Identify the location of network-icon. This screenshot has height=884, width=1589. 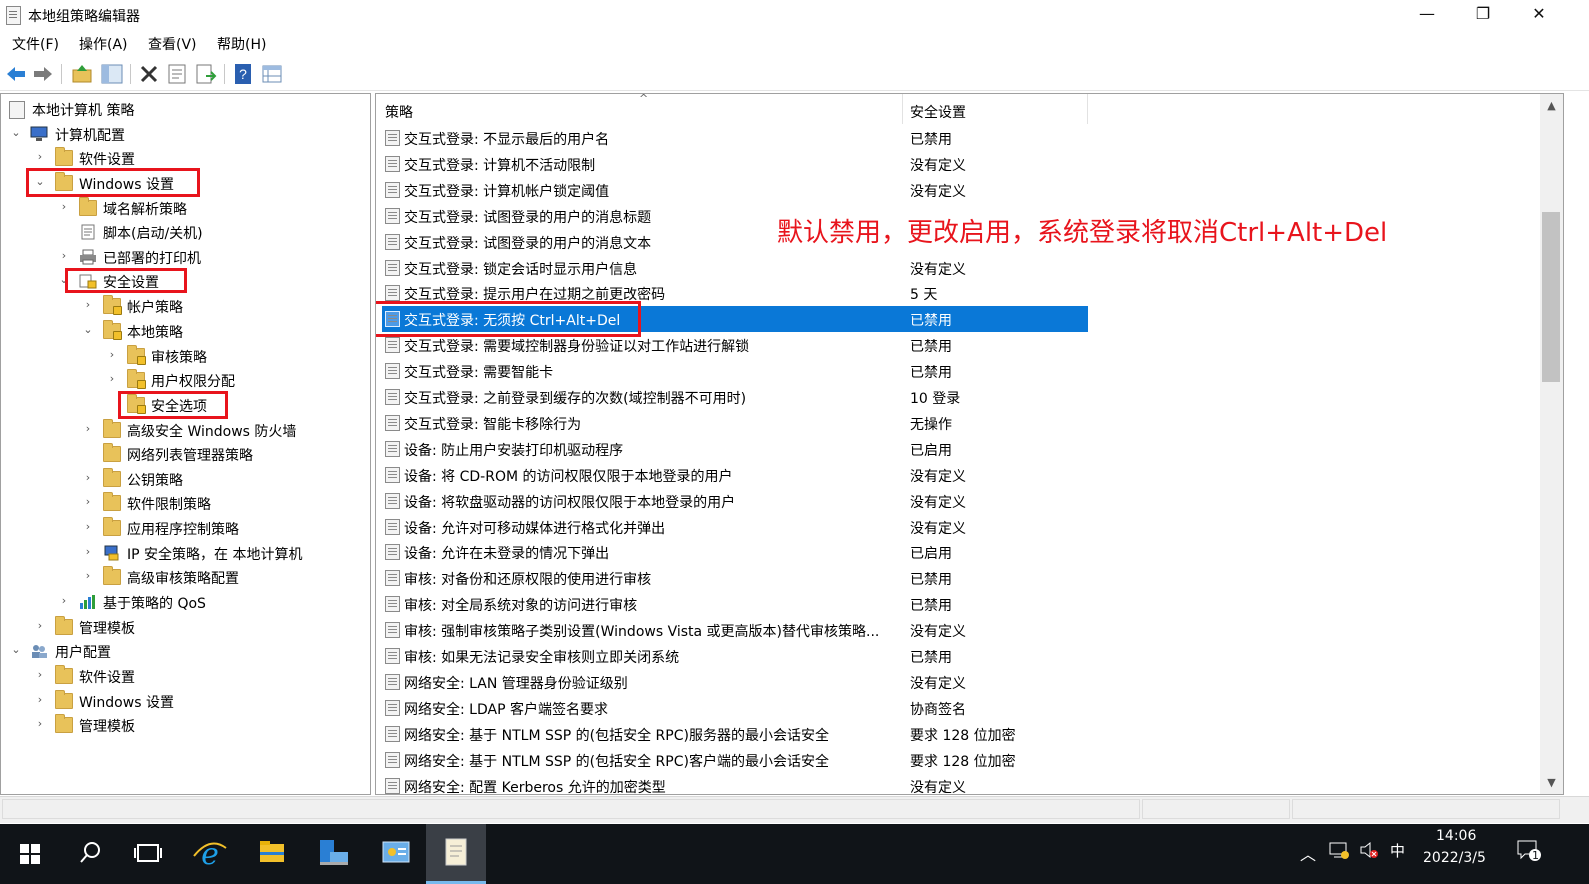
(1339, 850).